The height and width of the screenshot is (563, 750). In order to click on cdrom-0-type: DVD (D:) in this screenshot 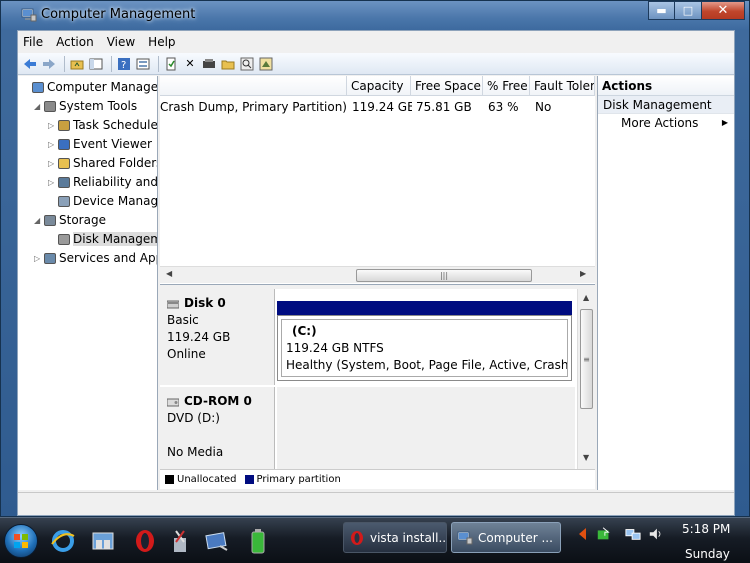, I will do `click(193, 418)`.